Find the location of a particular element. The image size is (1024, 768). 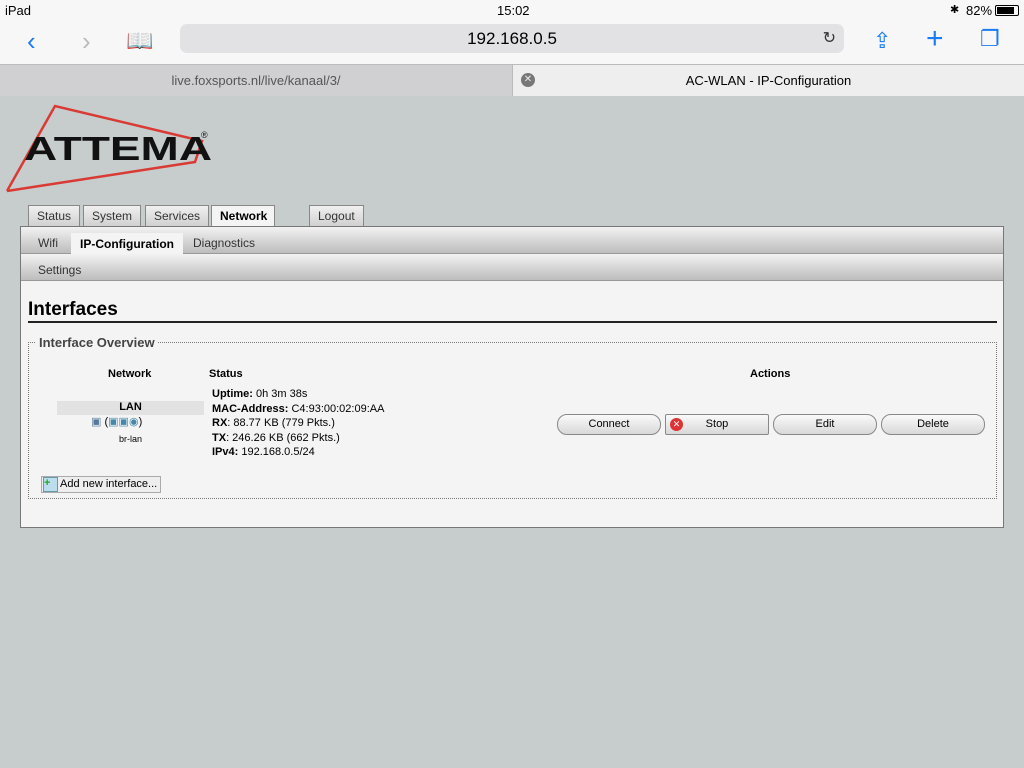

subnav: Wifi IP-Configuration Diagnostics is located at coordinates (512, 240).